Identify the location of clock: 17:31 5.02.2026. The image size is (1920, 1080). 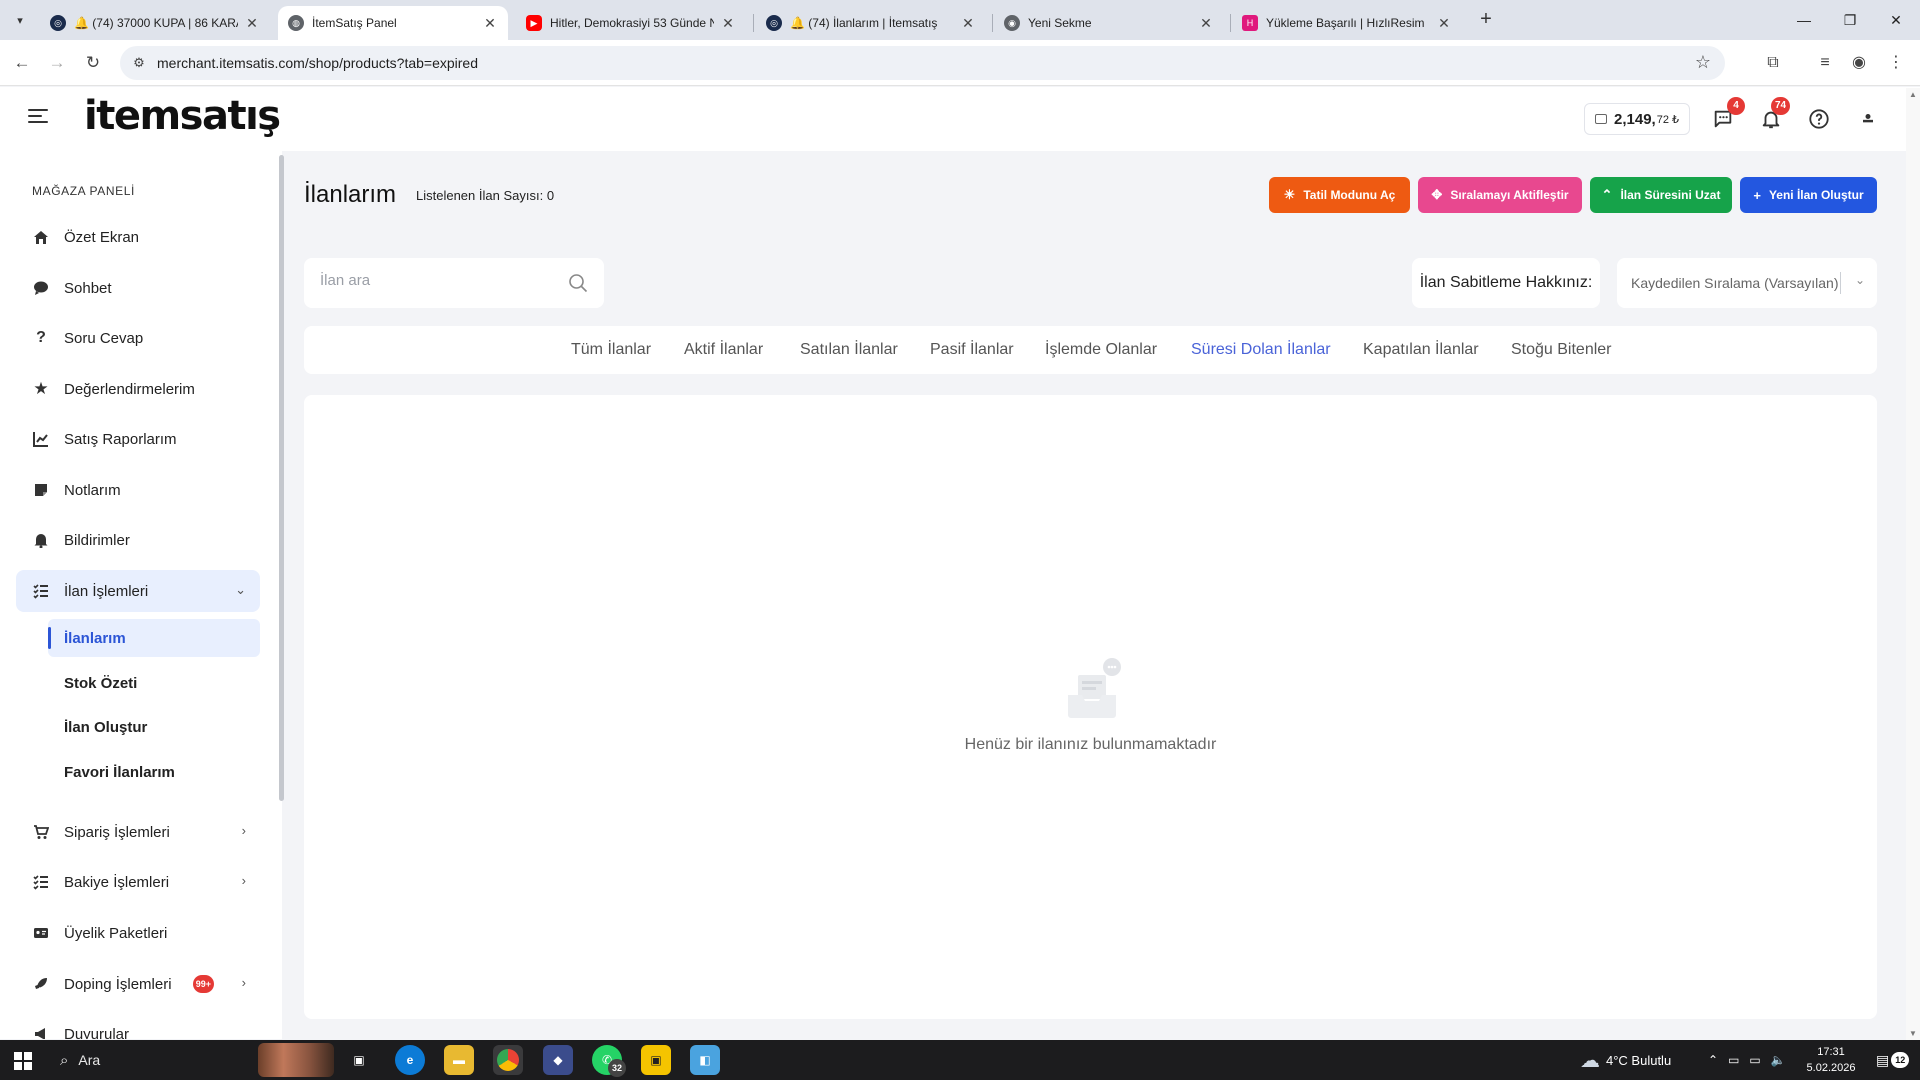
(1831, 1060).